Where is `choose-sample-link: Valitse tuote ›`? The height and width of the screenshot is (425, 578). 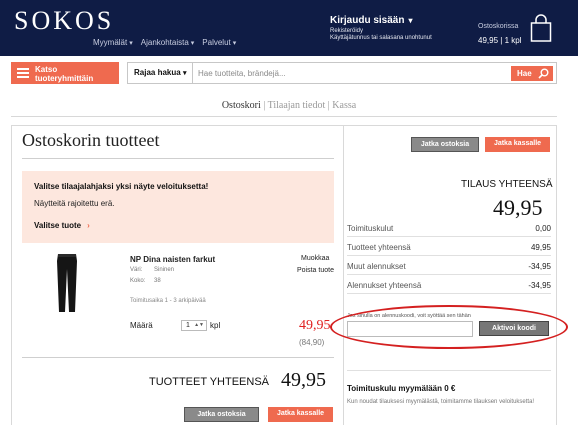 choose-sample-link: Valitse tuote › is located at coordinates (62, 225).